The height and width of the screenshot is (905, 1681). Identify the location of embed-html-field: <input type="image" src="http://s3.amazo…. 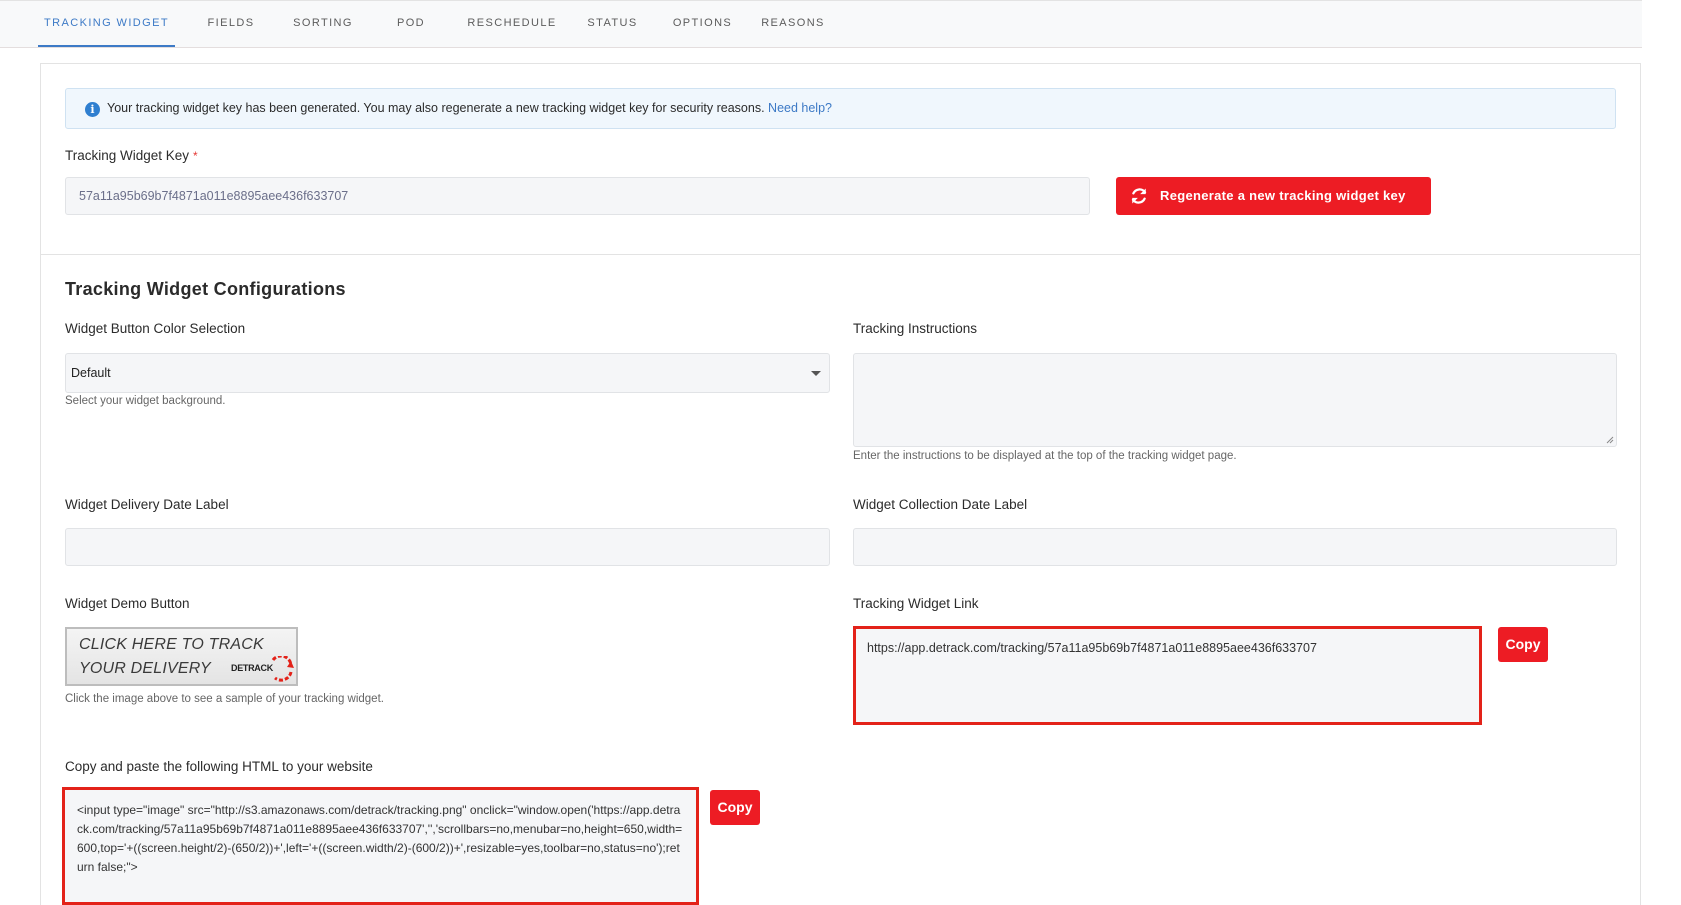
(380, 846).